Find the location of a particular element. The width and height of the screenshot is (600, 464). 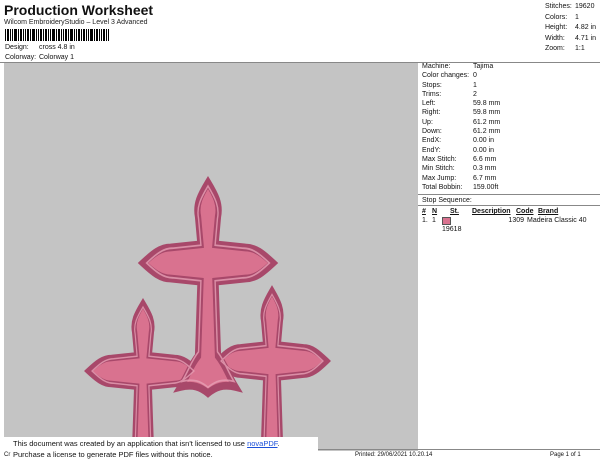

col-code-header: Code is located at coordinates (525, 211).